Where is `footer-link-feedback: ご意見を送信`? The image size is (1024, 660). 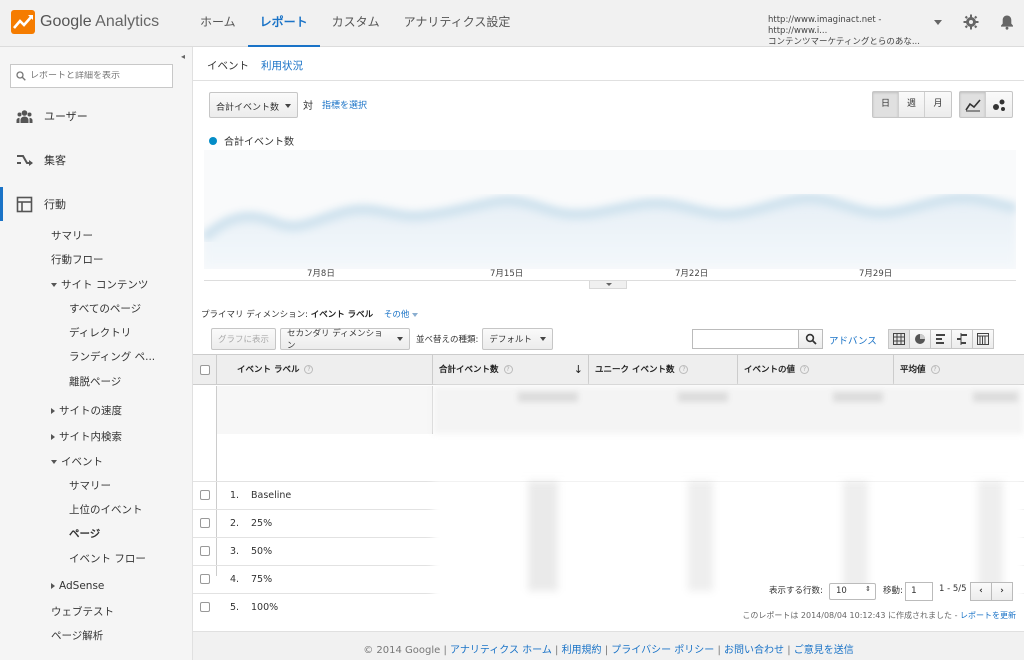 footer-link-feedback: ご意見を送信 is located at coordinates (824, 650).